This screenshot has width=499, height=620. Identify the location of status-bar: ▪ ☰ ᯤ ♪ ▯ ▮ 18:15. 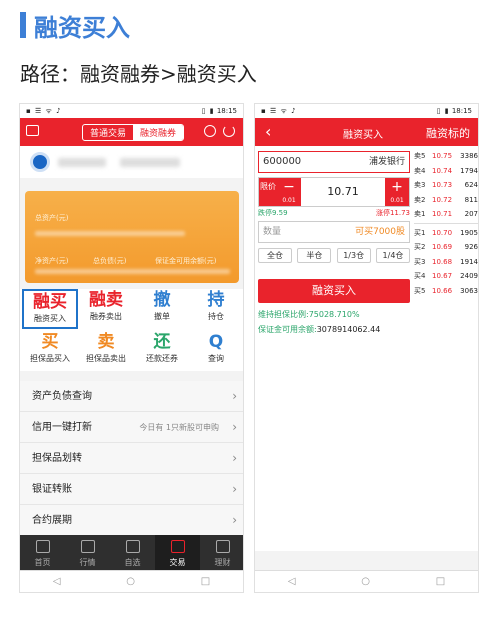
(131, 111).